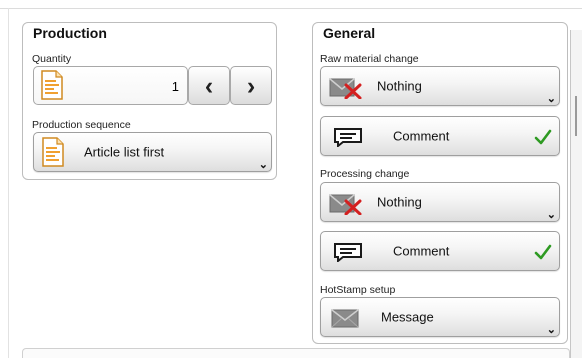 The height and width of the screenshot is (358, 582). I want to click on raw-material-option: Nothing, so click(399, 86).